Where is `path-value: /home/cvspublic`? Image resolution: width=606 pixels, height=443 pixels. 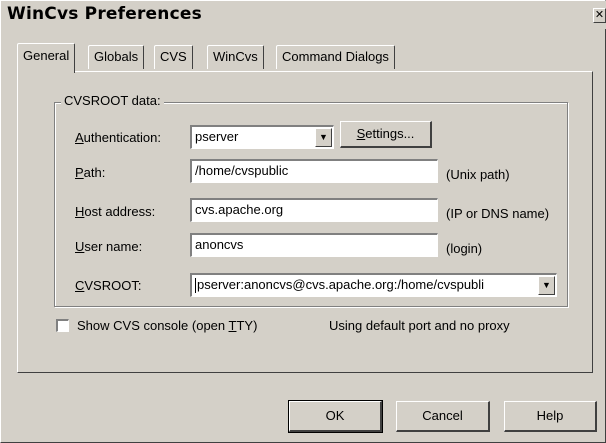 path-value: /home/cvspublic is located at coordinates (242, 170).